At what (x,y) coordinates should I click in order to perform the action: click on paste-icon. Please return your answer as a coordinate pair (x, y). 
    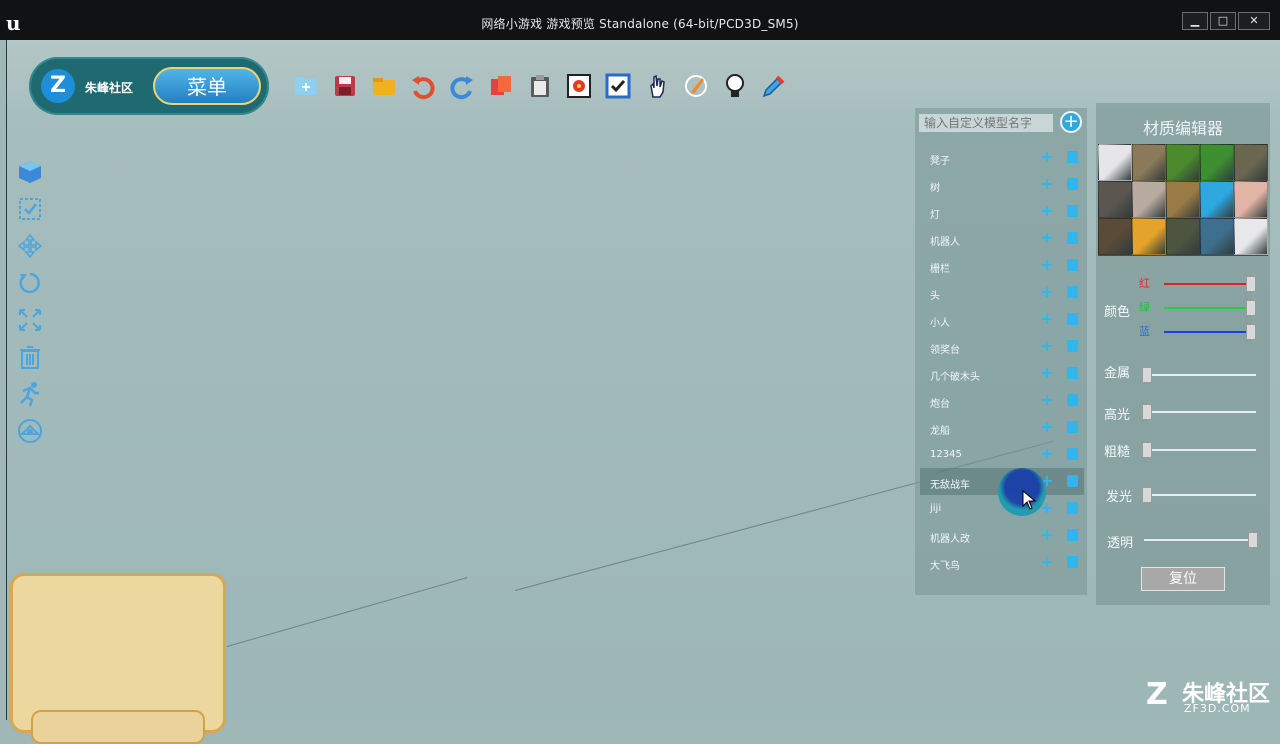
    Looking at the image, I should click on (539, 85).